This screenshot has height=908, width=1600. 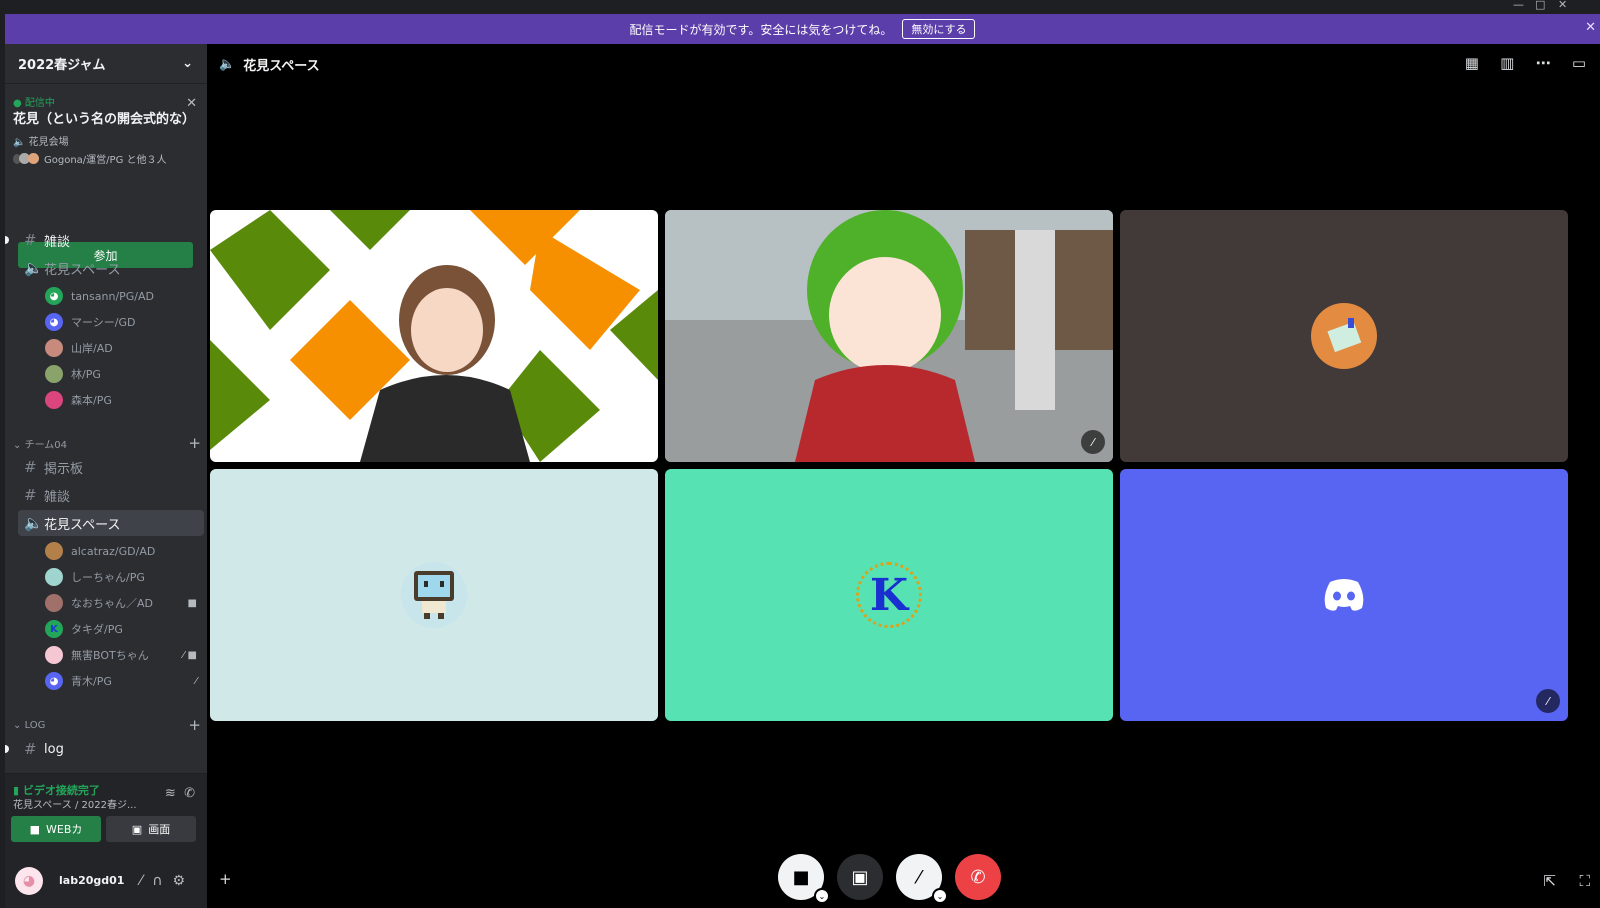 I want to click on robot-icon, so click(x=434, y=595).